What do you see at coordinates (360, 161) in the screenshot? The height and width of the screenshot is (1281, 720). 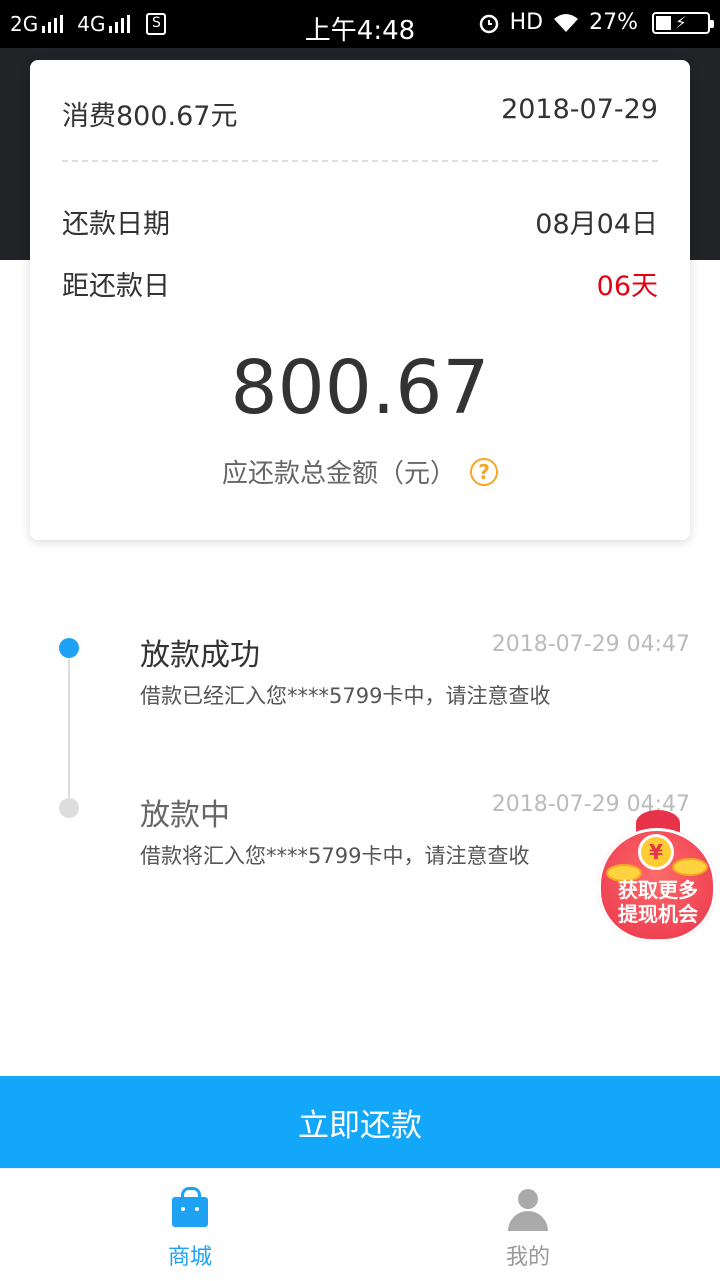 I see `dashed-divider` at bounding box center [360, 161].